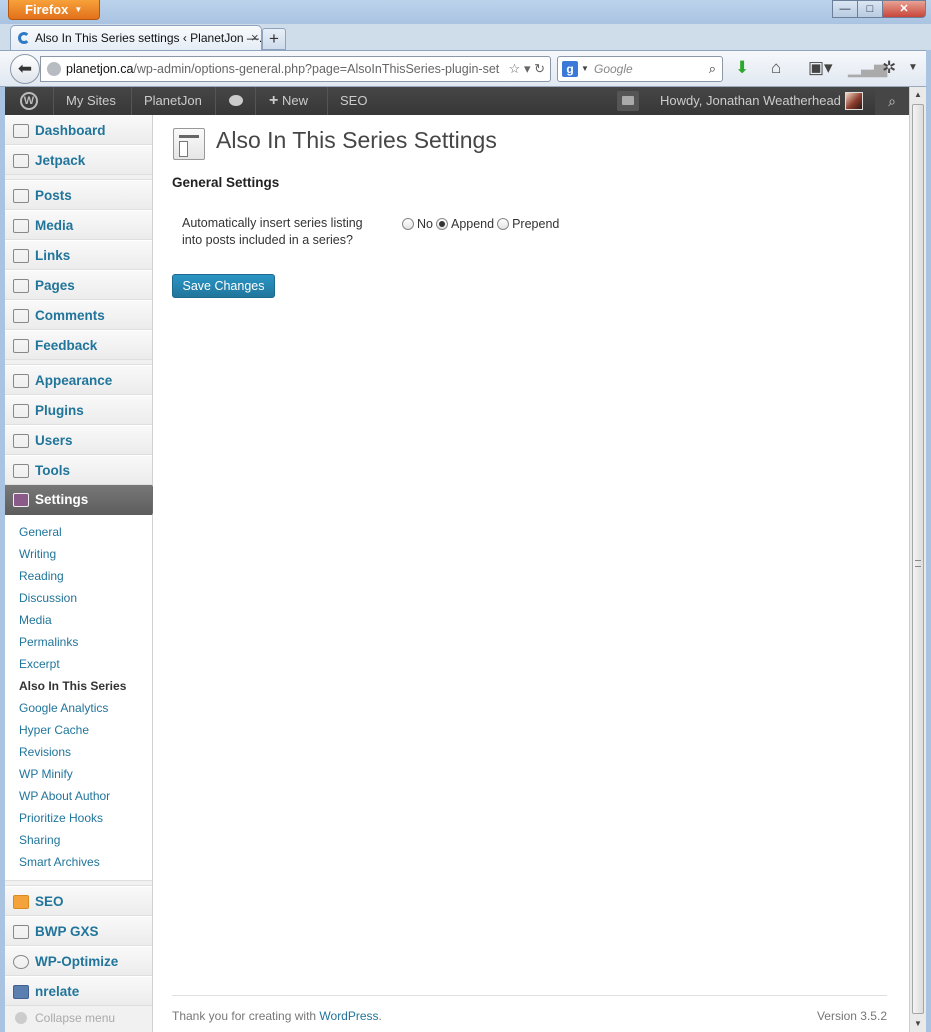  Describe the element at coordinates (78, 818) in the screenshot. I see `submenu-prioritize-hooks: Prioritize Hooks` at that location.